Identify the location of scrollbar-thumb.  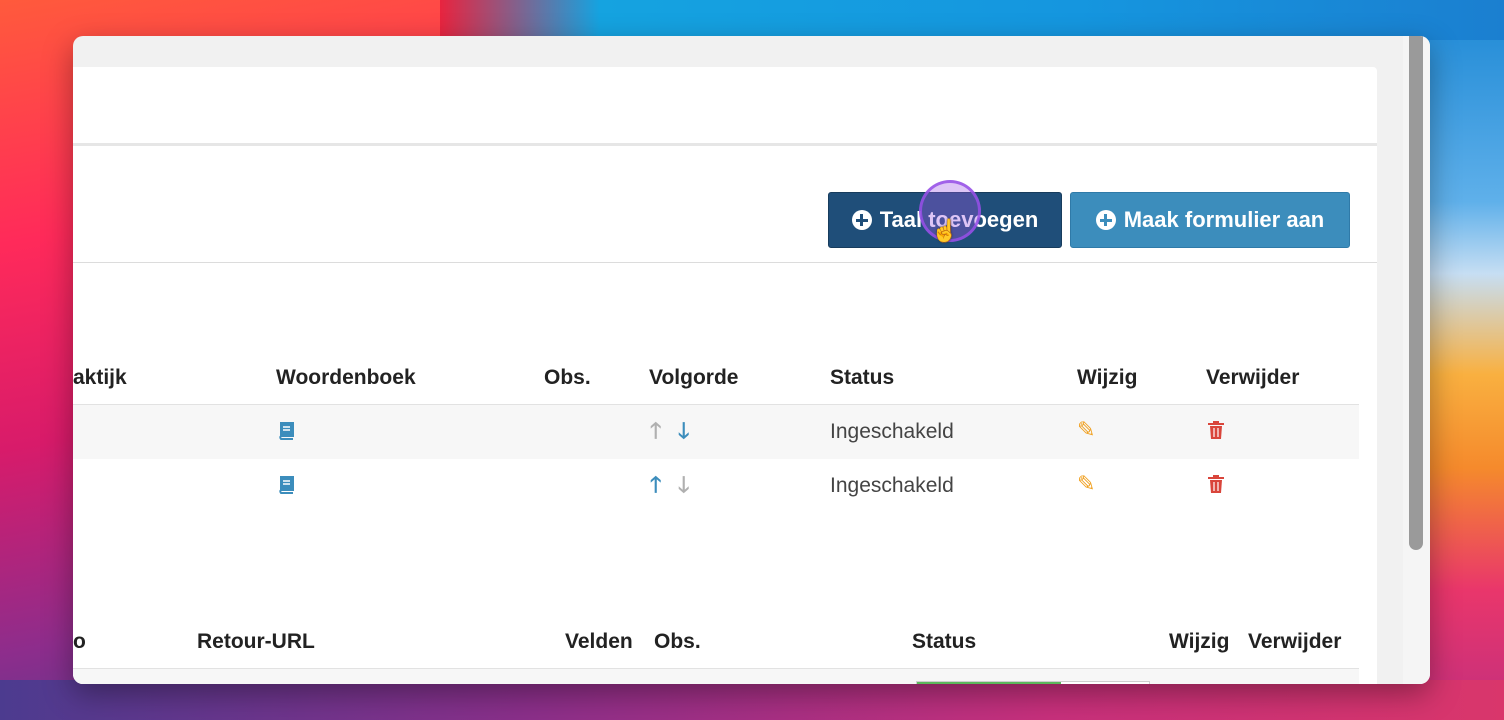
(1416, 293).